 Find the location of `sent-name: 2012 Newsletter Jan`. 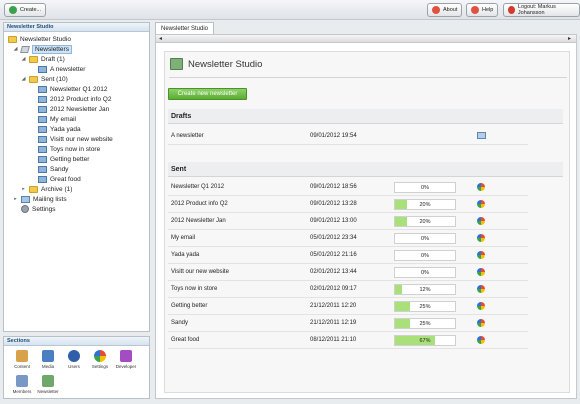

sent-name: 2012 Newsletter Jan is located at coordinates (198, 221).